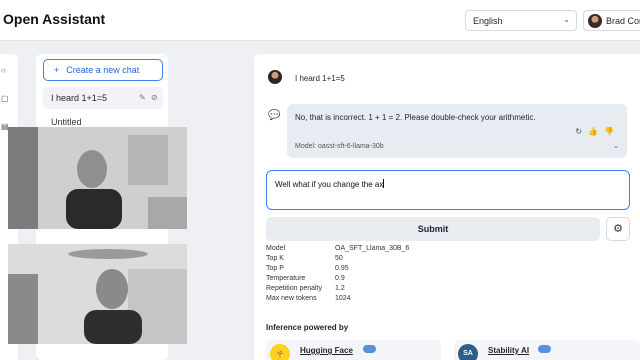 This screenshot has height=360, width=640. What do you see at coordinates (366, 260) in the screenshot?
I see `param-row: Top K 50` at bounding box center [366, 260].